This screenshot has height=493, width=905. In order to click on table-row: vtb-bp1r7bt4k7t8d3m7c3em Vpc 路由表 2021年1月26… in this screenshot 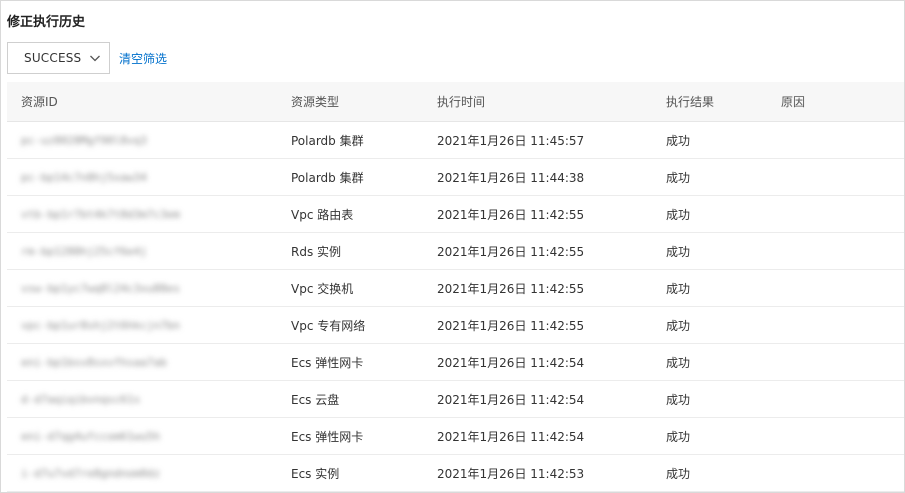, I will do `click(455, 214)`.